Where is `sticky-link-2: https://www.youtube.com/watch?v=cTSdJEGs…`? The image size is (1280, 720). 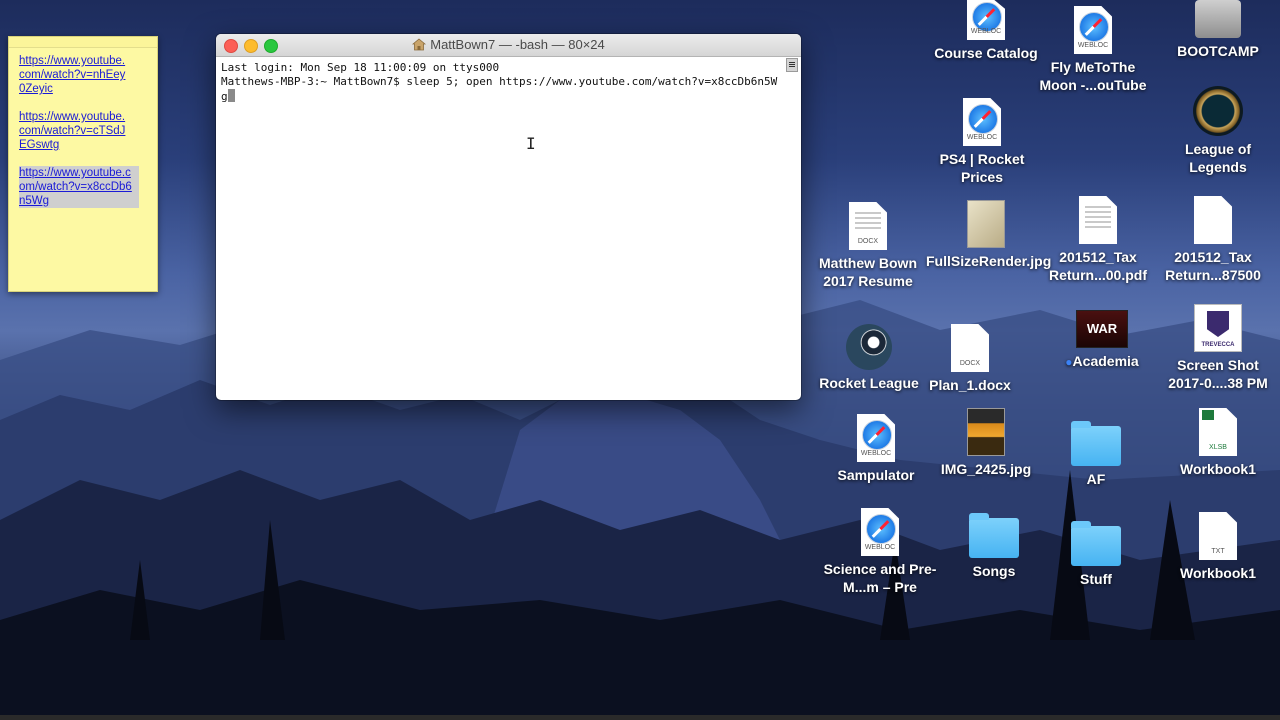 sticky-link-2: https://www.youtube.com/watch?v=cTSdJEGs… is located at coordinates (74, 131).